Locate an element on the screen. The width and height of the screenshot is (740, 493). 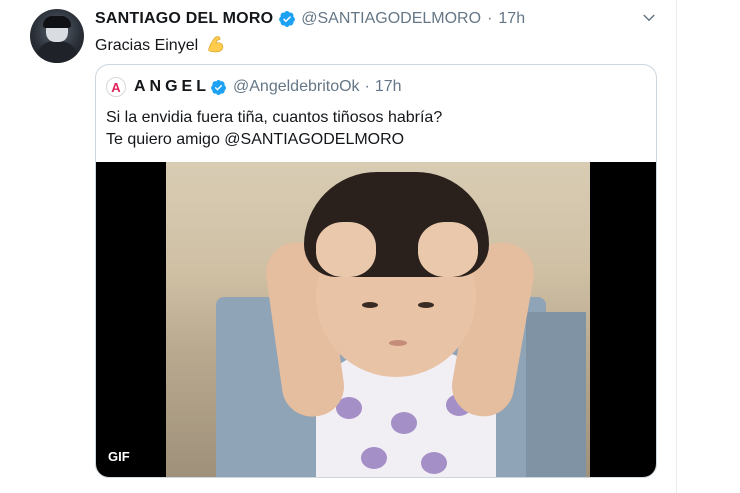
gif-badge: GIF is located at coordinates (119, 456).